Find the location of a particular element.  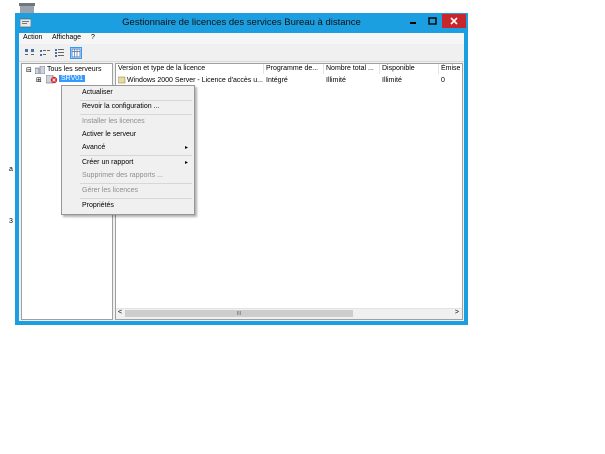

menu-item-avance: Avancé ▸ is located at coordinates (128, 148).